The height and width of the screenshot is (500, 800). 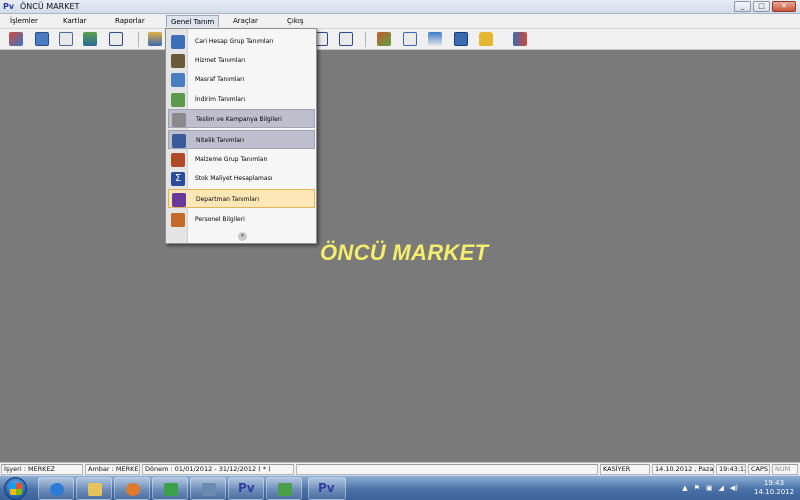 I want to click on menu-item-indirim: İndirim Tanımları, so click(x=241, y=99).